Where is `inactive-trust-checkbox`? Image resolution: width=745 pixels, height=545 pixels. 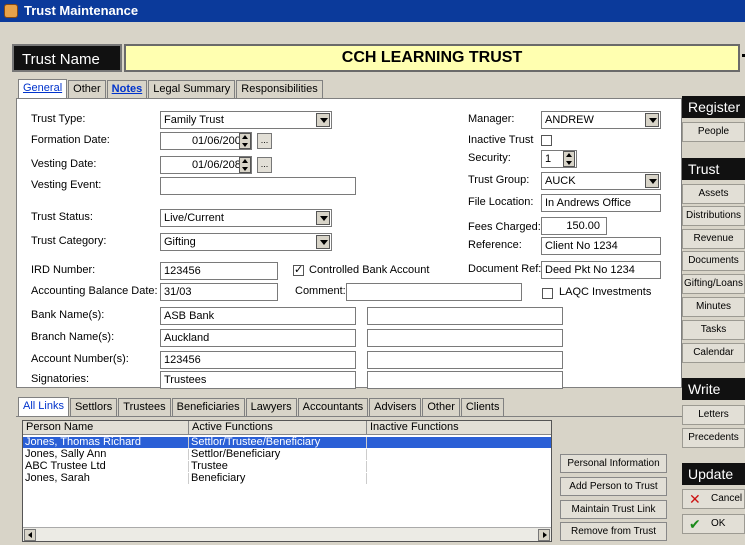 inactive-trust-checkbox is located at coordinates (546, 140).